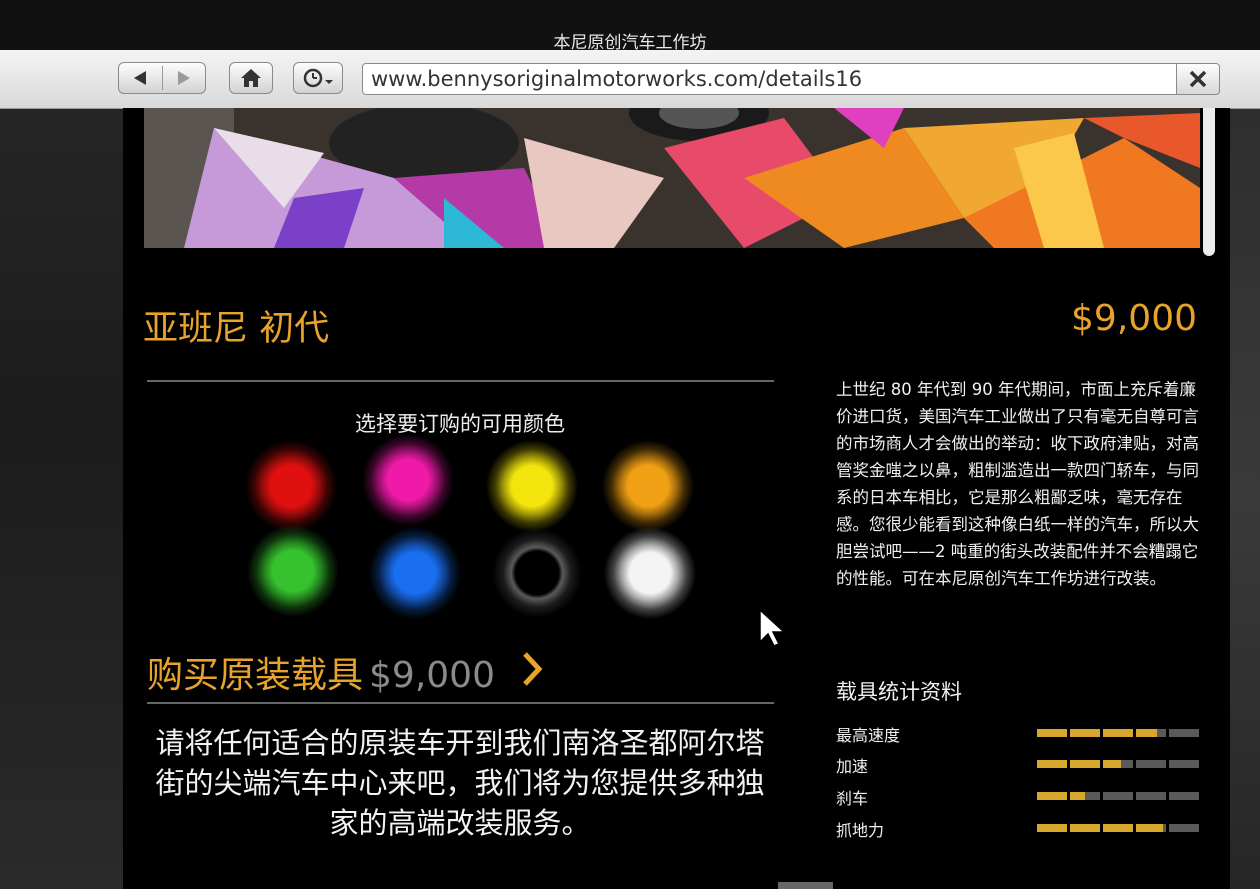 The width and height of the screenshot is (1260, 889). Describe the element at coordinates (860, 830) in the screenshot. I see `stat-label: 抓地力` at that location.